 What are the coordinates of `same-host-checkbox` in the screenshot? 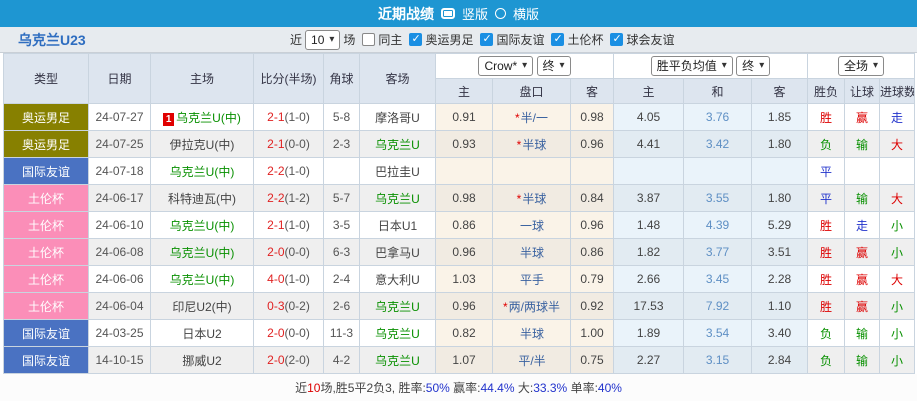 It's located at (369, 39).